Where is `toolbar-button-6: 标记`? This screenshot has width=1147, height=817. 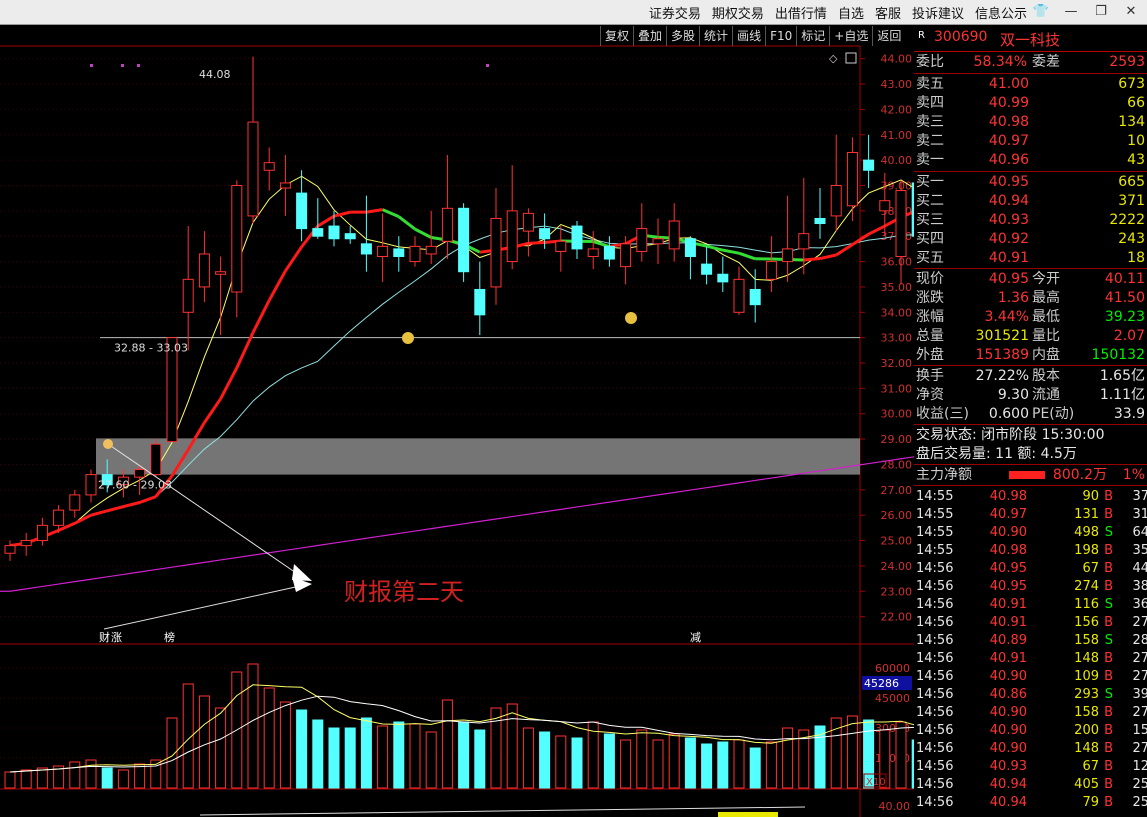
toolbar-button-6: 标记 is located at coordinates (812, 36).